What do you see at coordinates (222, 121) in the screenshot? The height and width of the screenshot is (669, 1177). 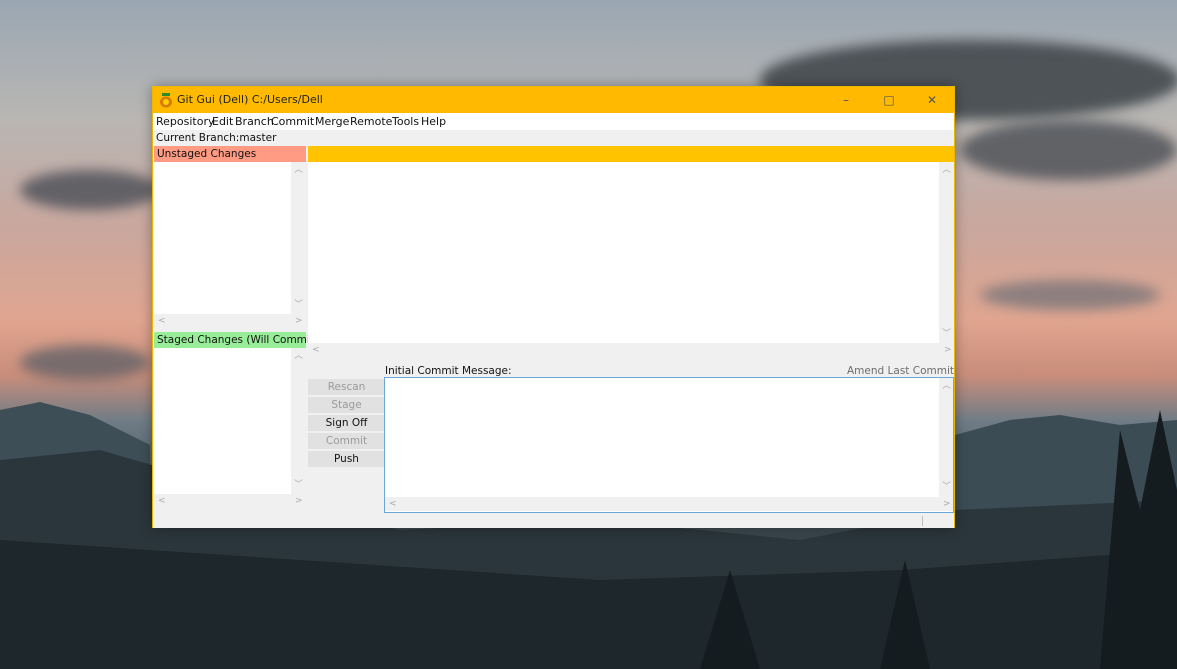 I see `menu-edit: Edit` at bounding box center [222, 121].